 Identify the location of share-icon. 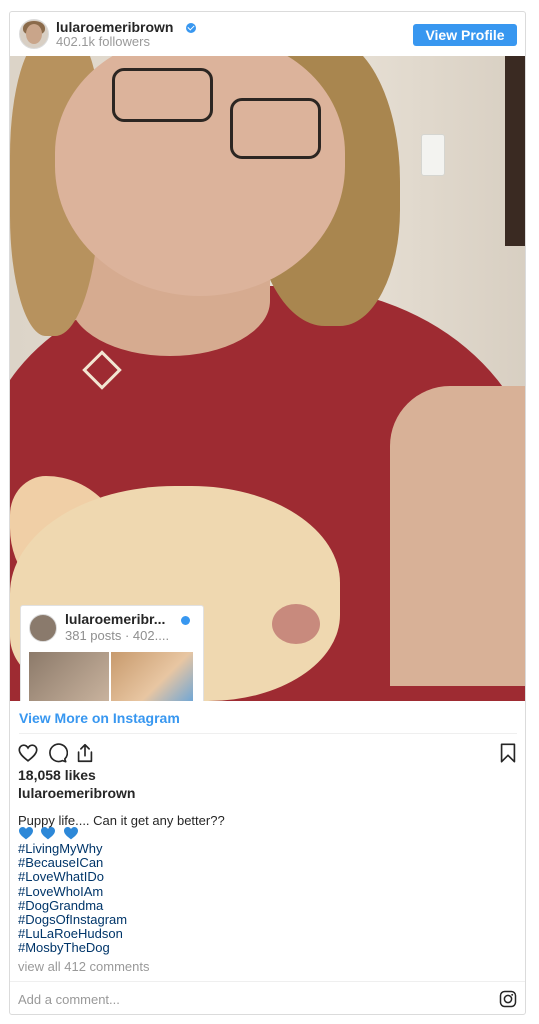
(85, 753).